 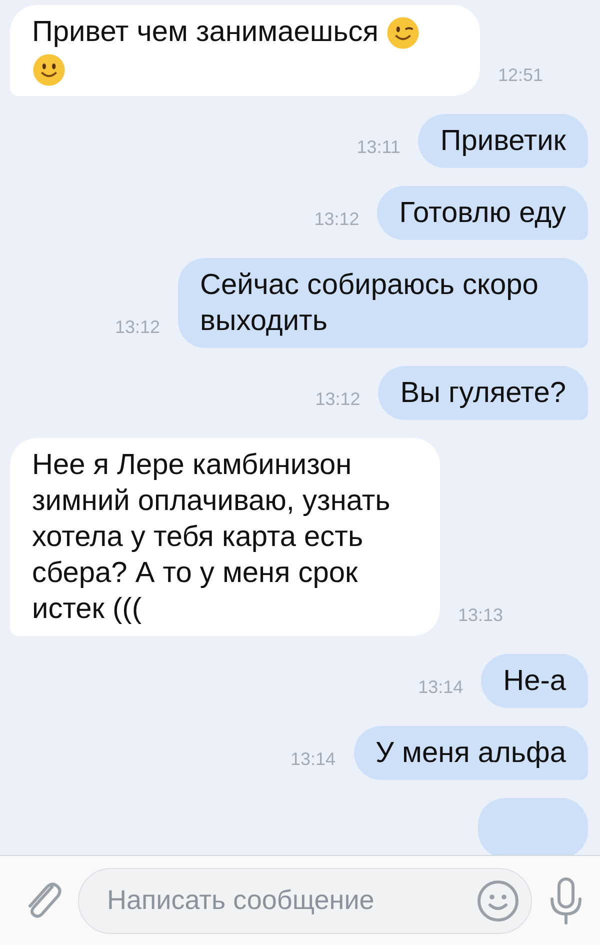 I want to click on microphone-icon, so click(x=566, y=900).